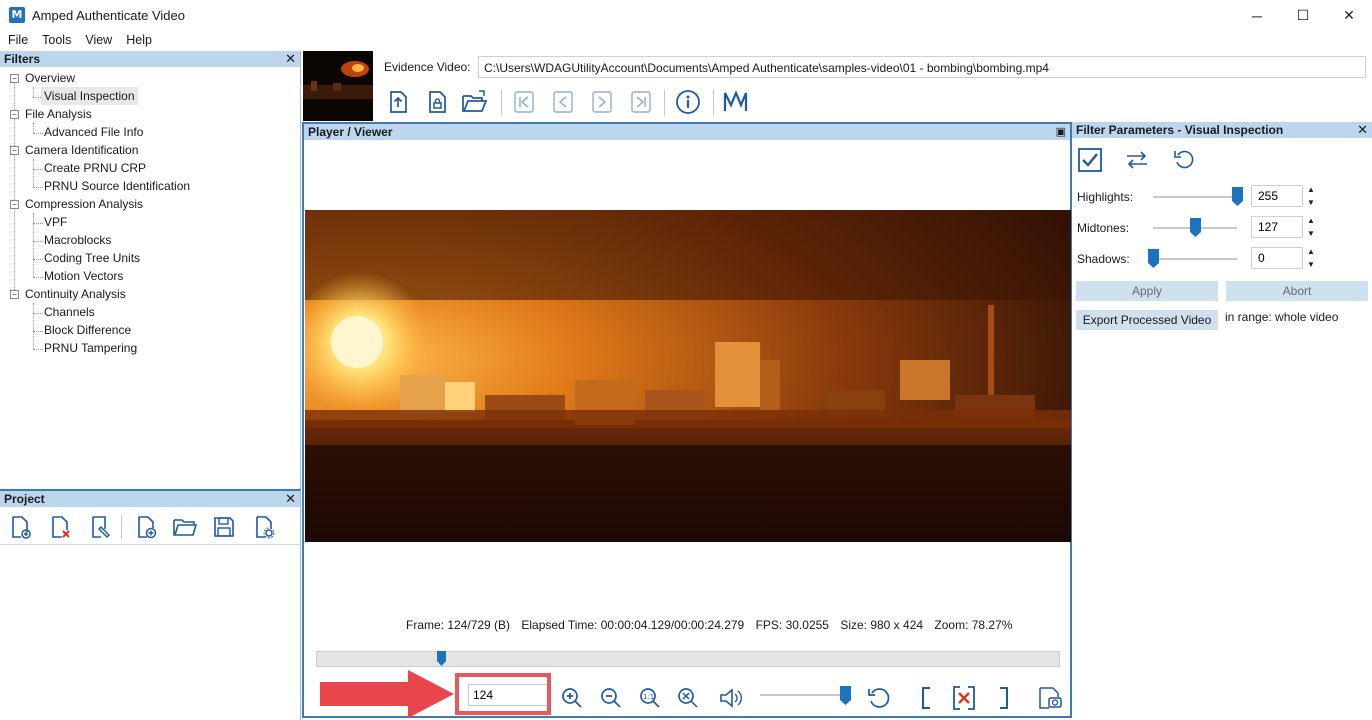 The height and width of the screenshot is (720, 1372). Describe the element at coordinates (185, 527) in the screenshot. I see `open-folder-icon` at that location.